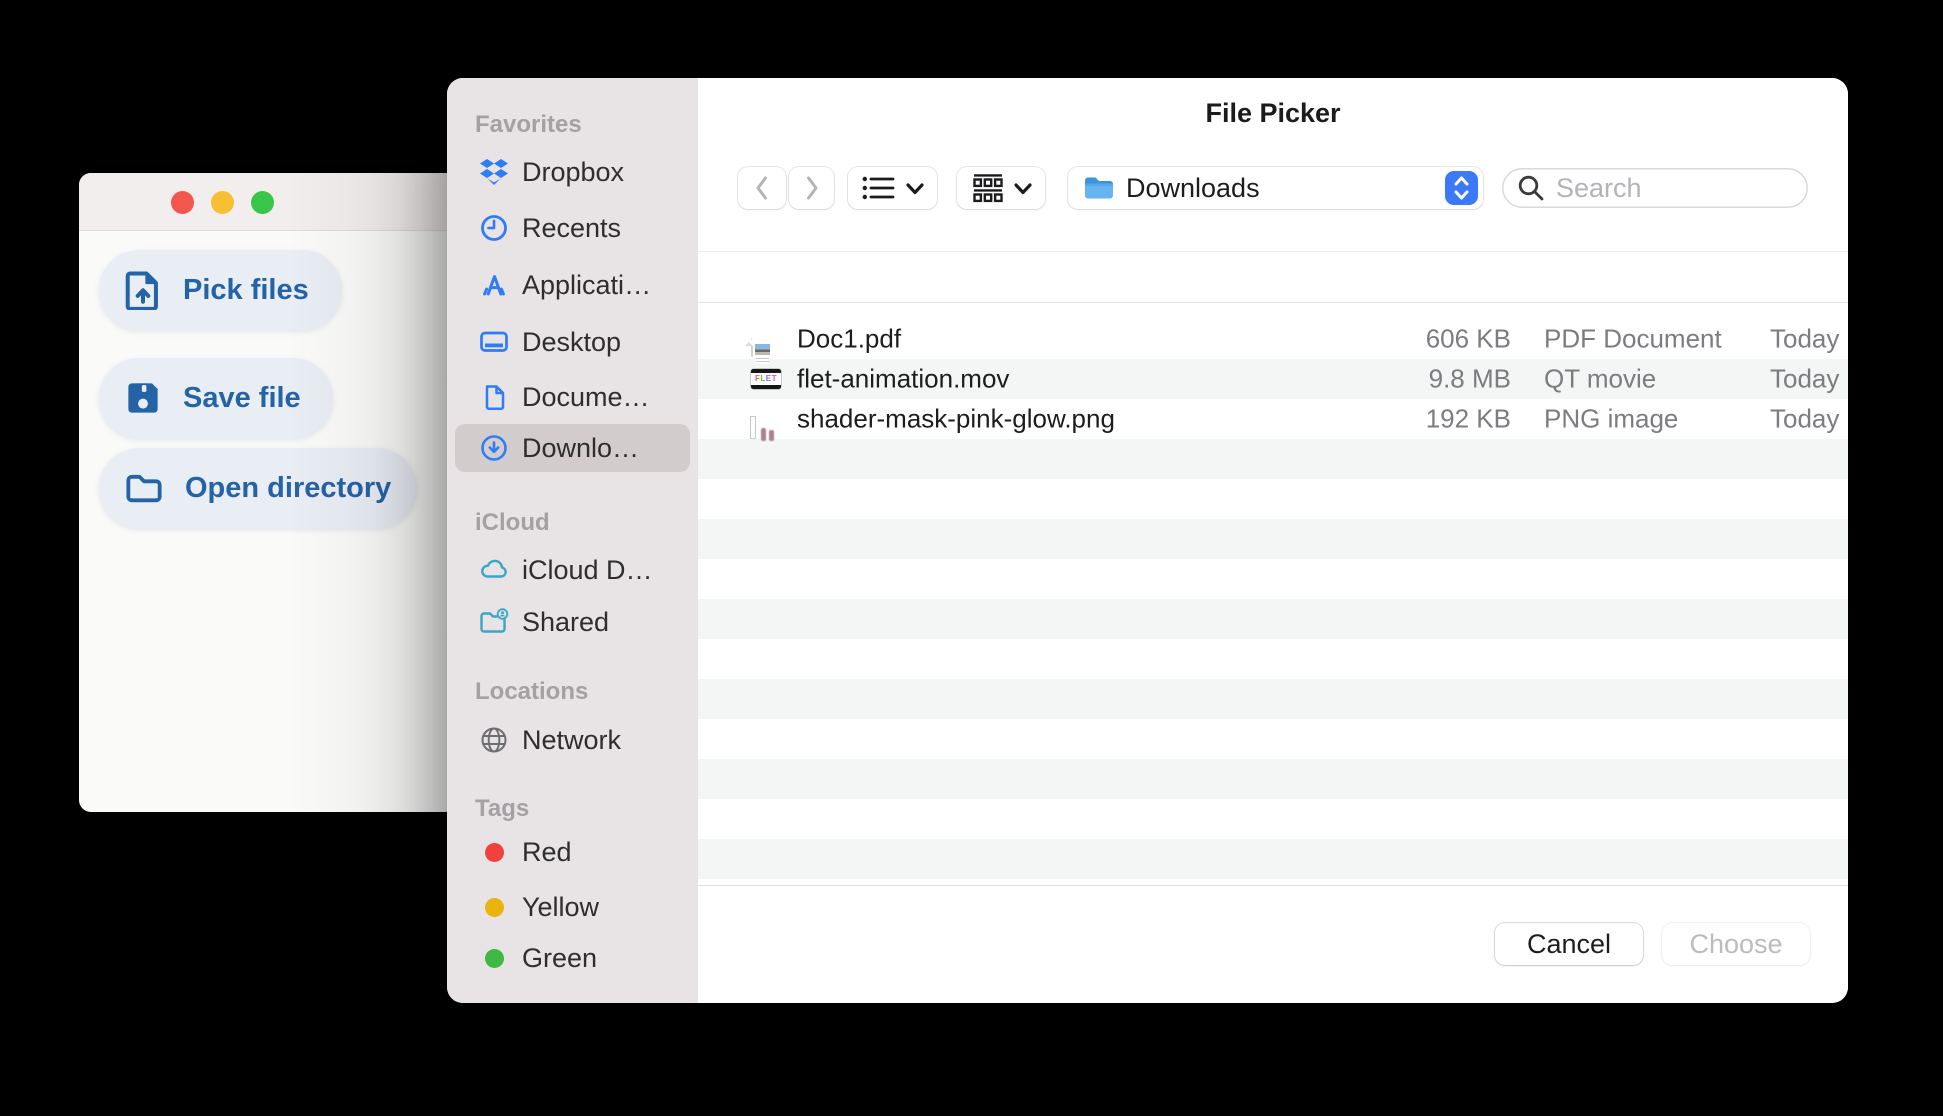  What do you see at coordinates (572, 622) in the screenshot?
I see `sidebar-item-shared: Shared` at bounding box center [572, 622].